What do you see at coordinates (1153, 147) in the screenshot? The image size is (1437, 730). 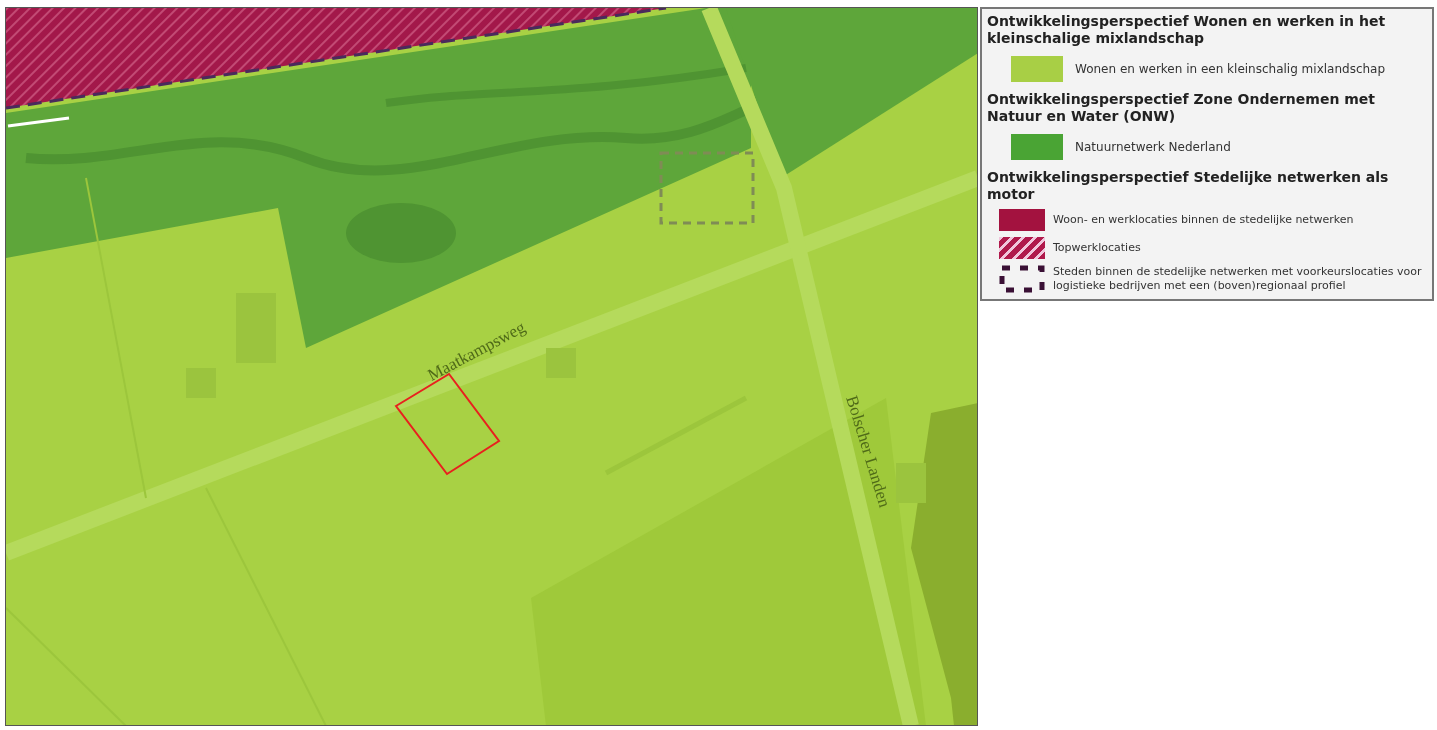 I see `legend-label: Natuurnetwerk Nederland` at bounding box center [1153, 147].